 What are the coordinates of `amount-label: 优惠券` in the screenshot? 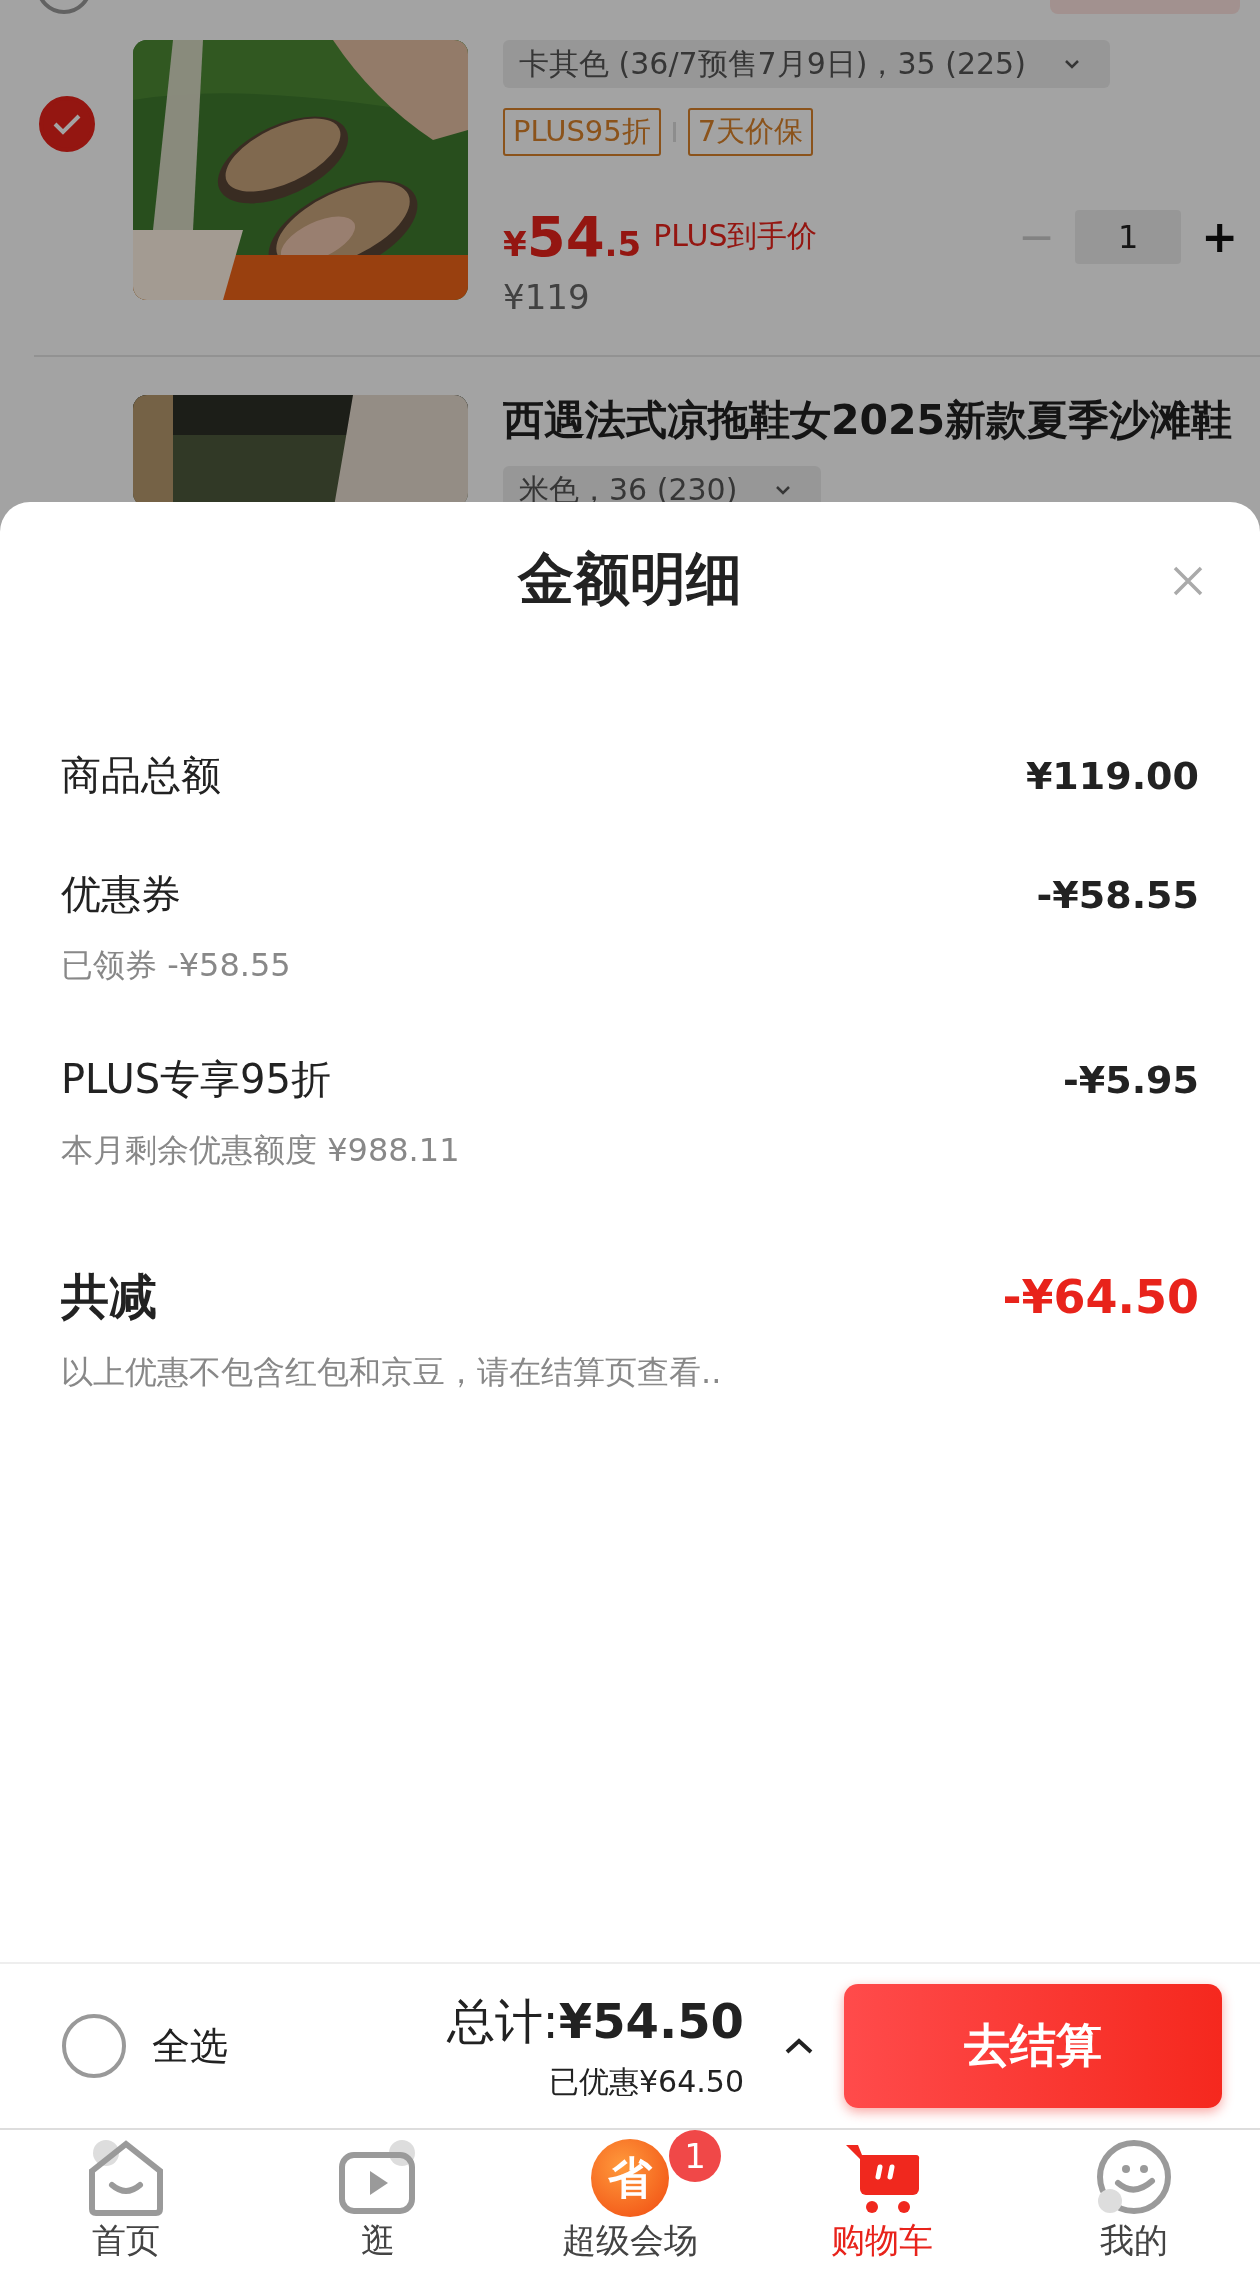 It's located at (121, 894).